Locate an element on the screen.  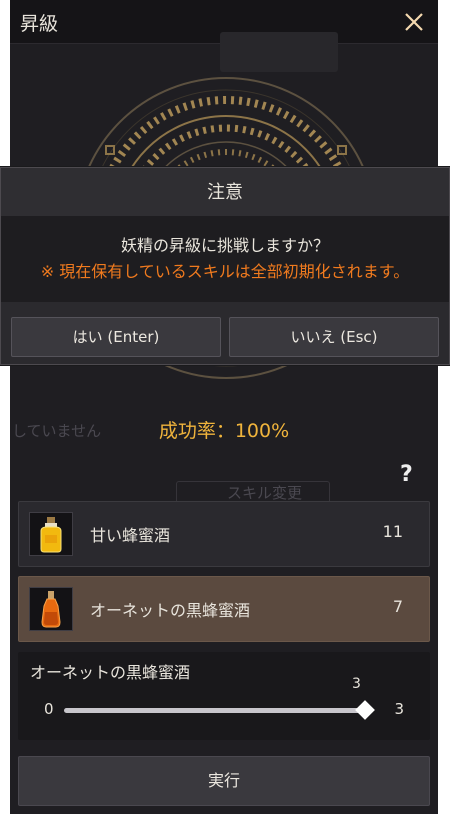
quantity-selector: オーネットの黒蜂蜜酒 3 0 3 is located at coordinates (224, 696).